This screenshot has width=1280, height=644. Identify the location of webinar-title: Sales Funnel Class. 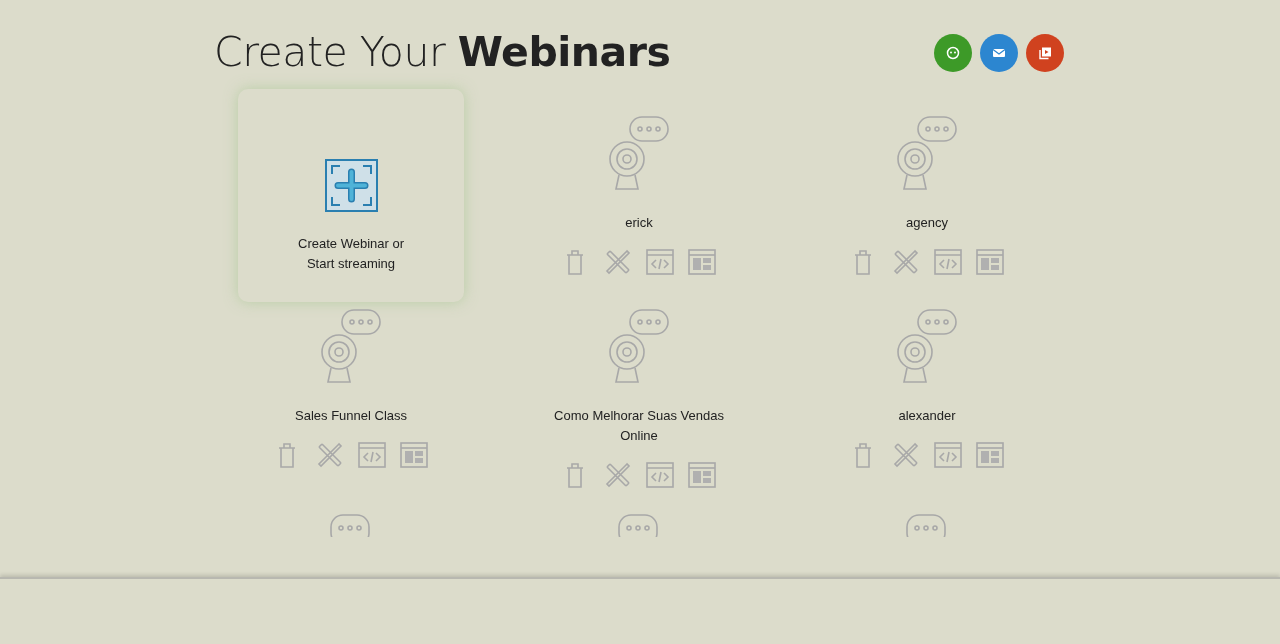
(351, 416).